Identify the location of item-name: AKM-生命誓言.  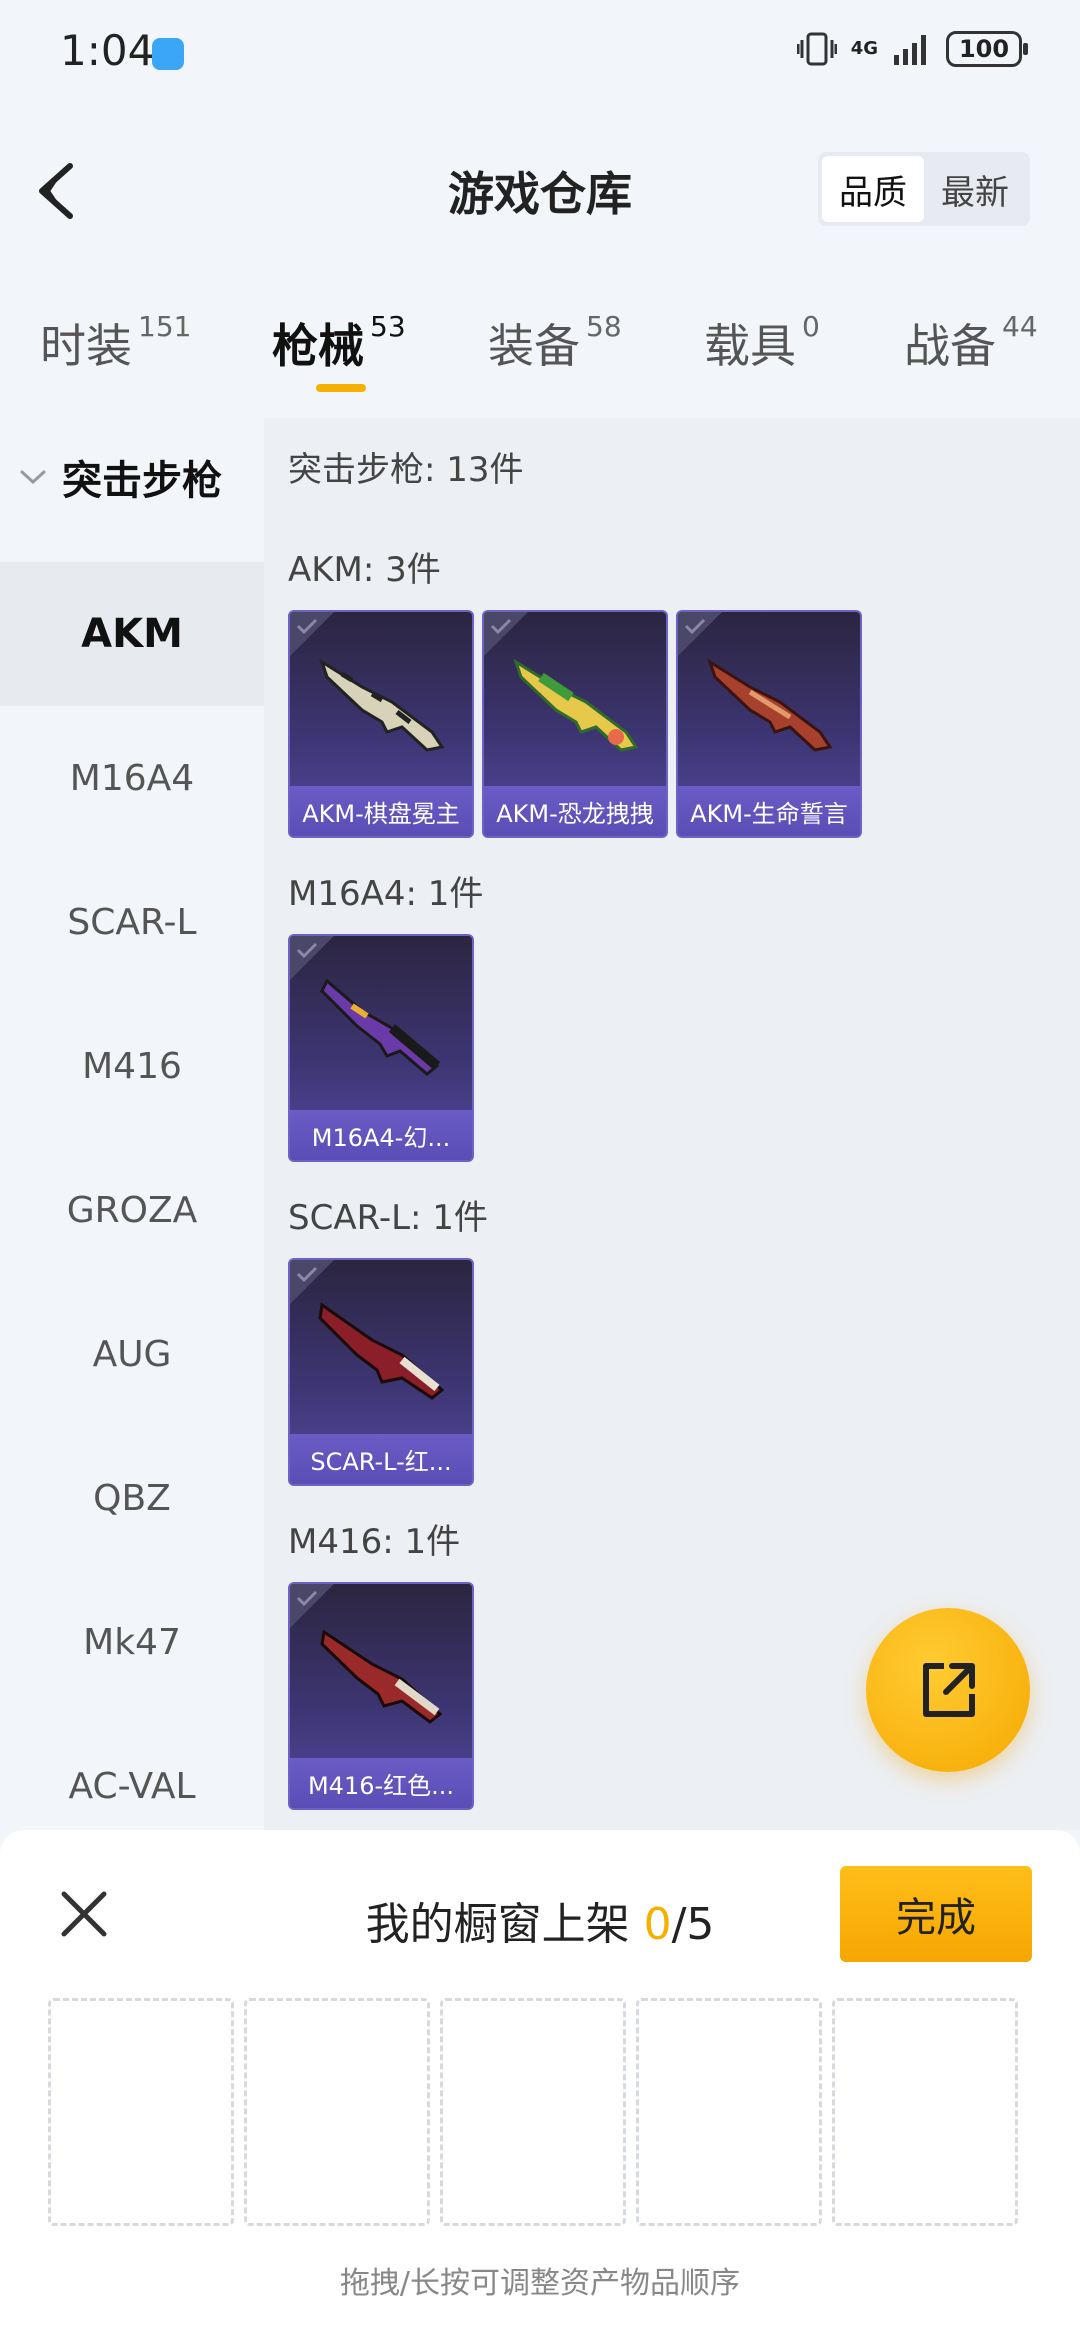
(769, 811).